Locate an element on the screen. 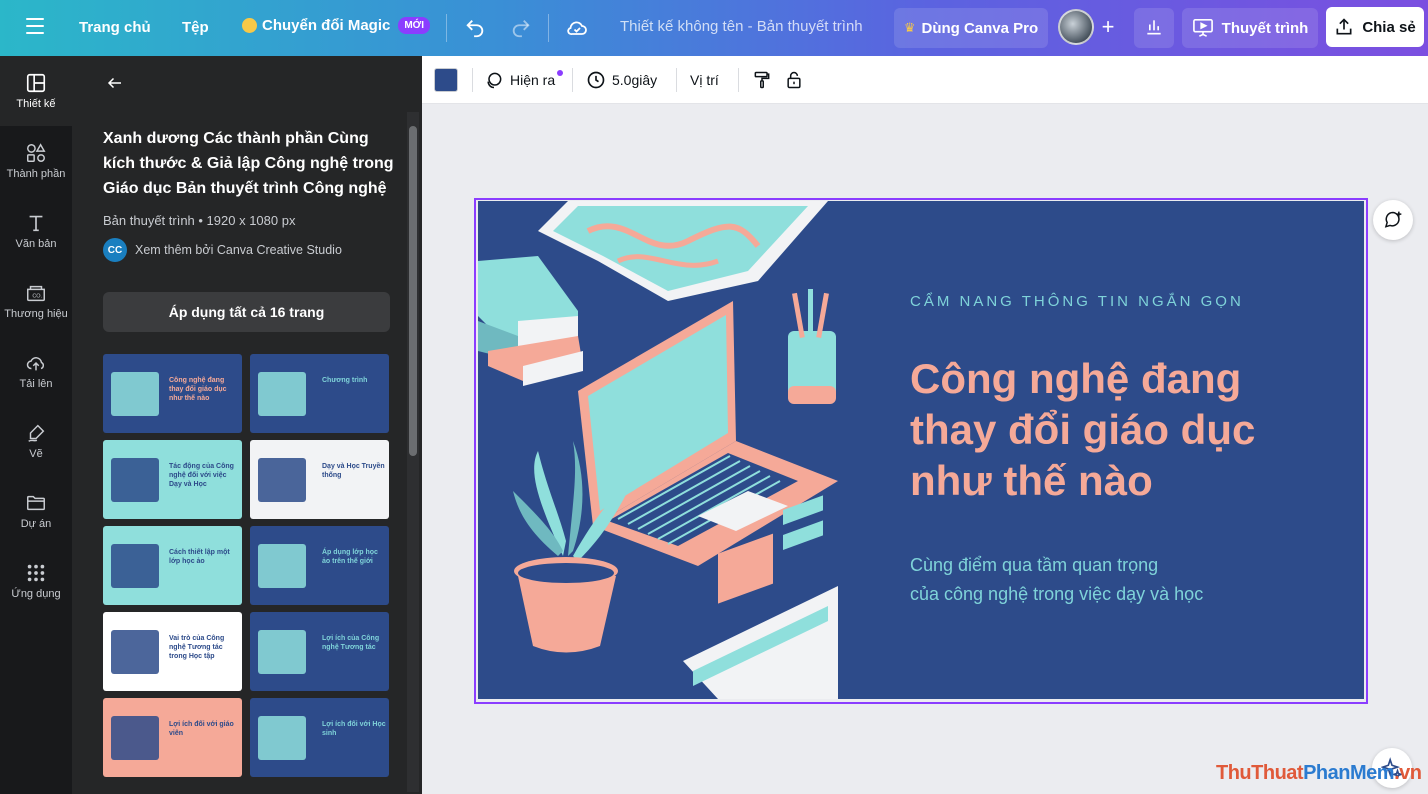 The width and height of the screenshot is (1428, 794). plus-icon: + is located at coordinates (1108, 26).